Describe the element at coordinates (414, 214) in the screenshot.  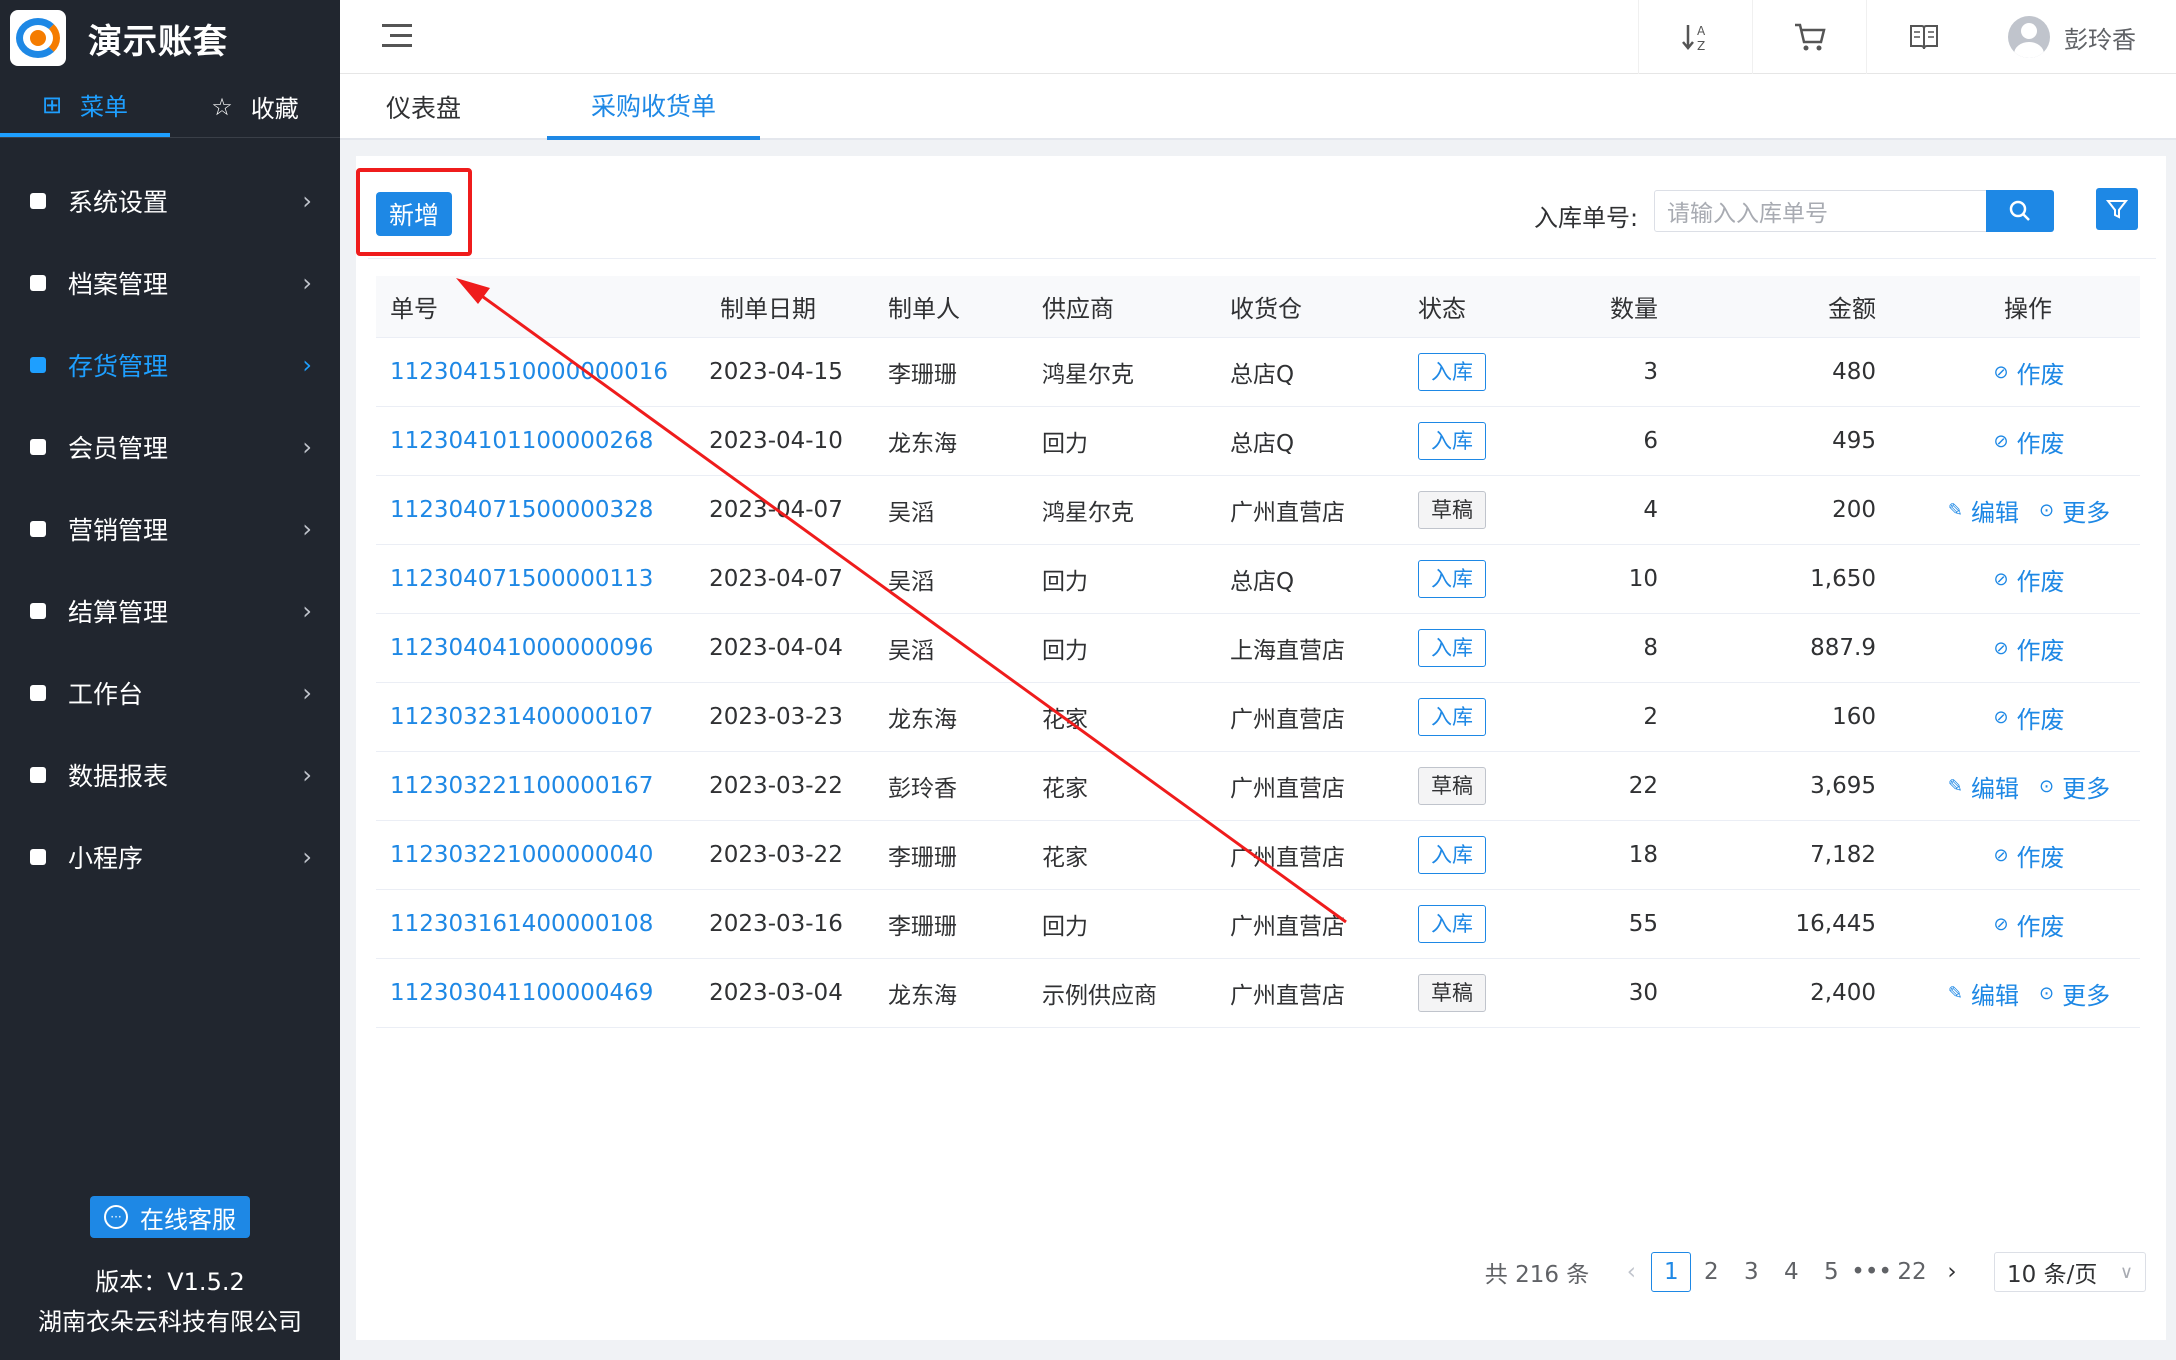
I see `add-button: 新增` at that location.